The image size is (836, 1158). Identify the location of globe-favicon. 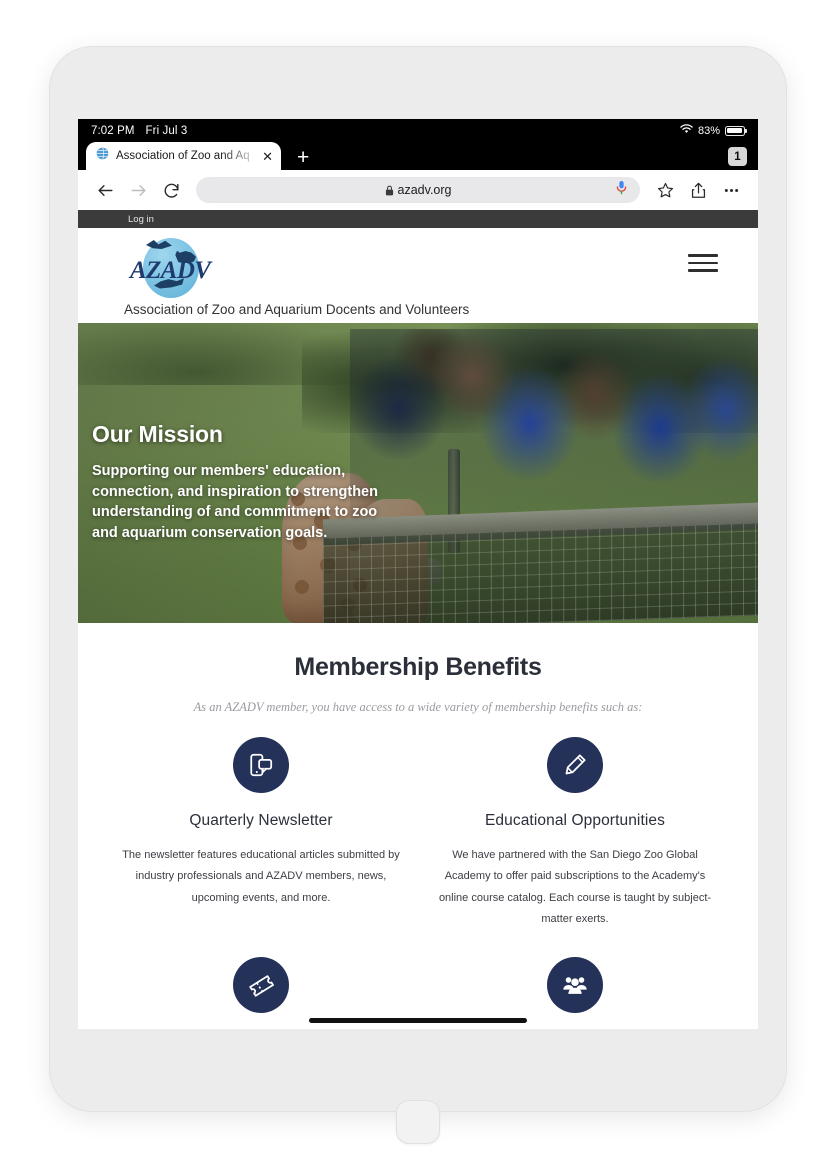
(102, 156).